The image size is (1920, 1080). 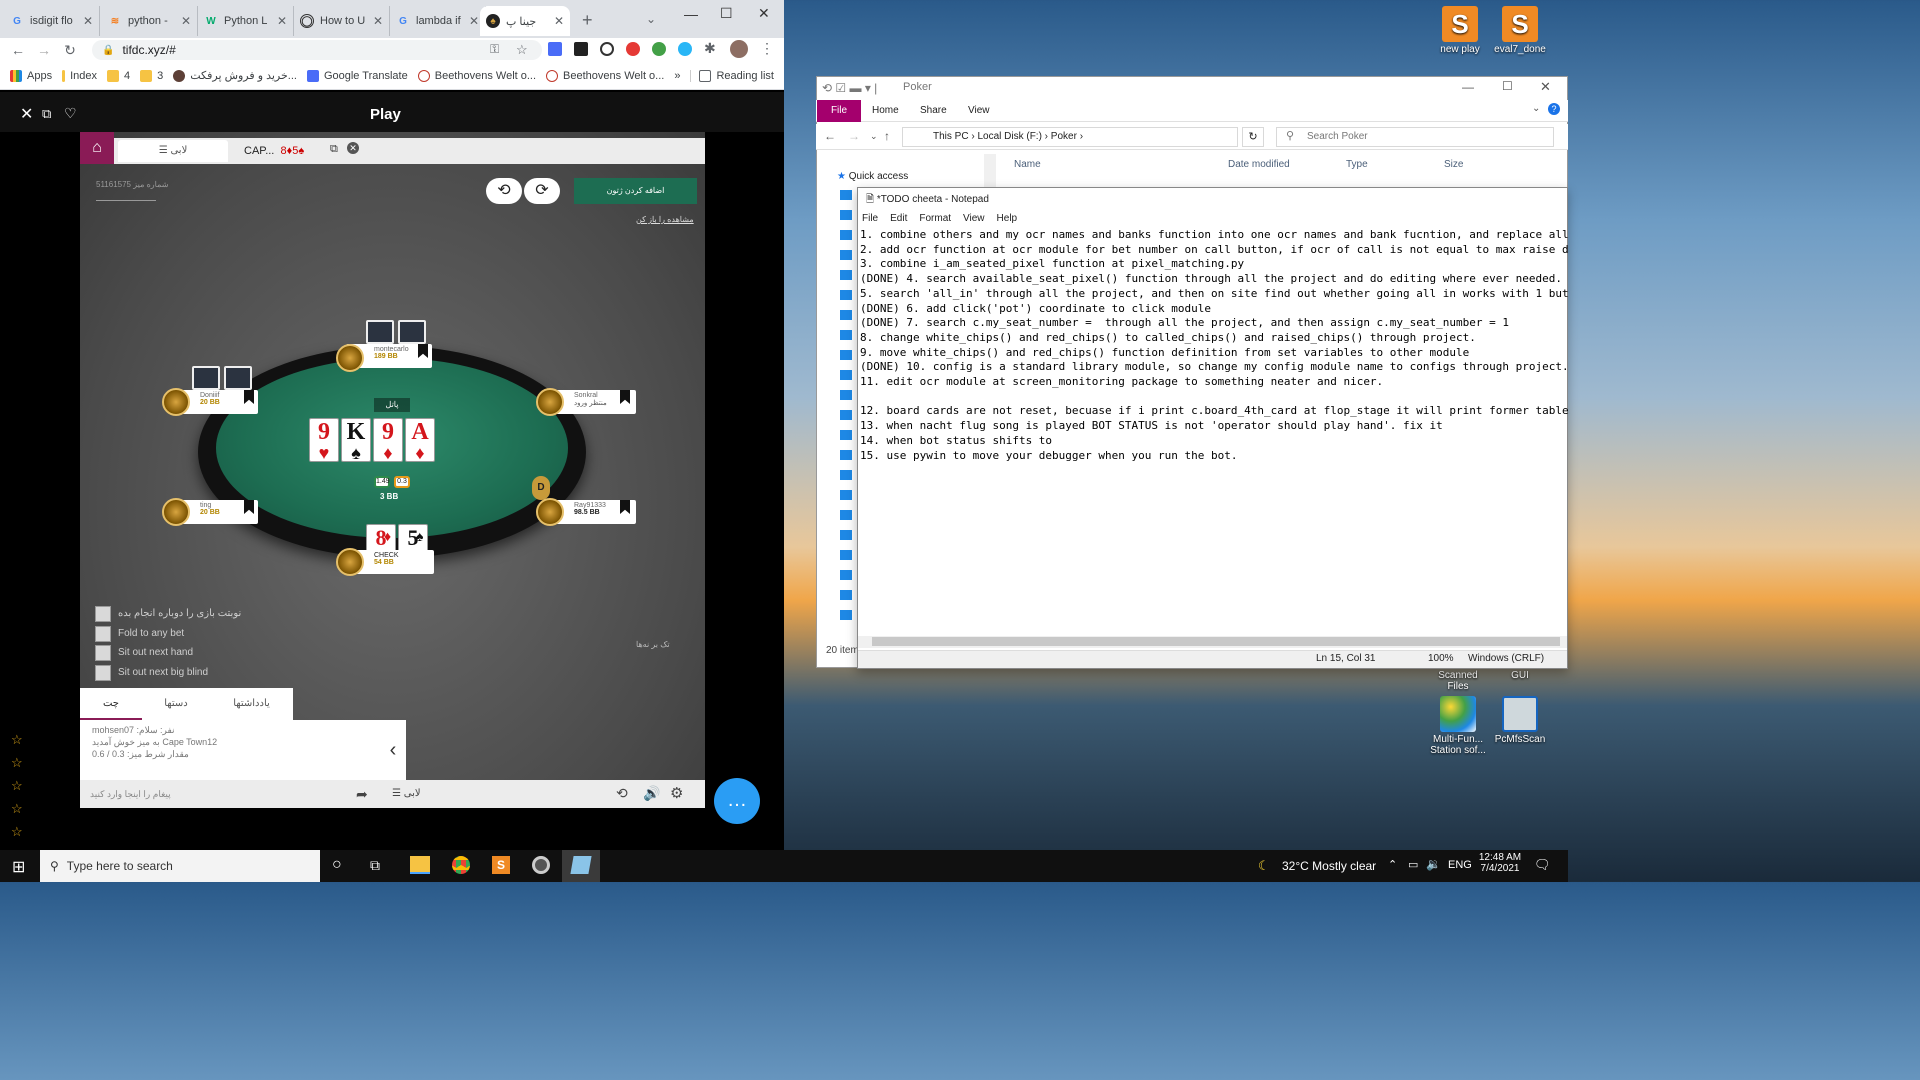 What do you see at coordinates (1554, 109) in the screenshot?
I see `help-icon: ?` at bounding box center [1554, 109].